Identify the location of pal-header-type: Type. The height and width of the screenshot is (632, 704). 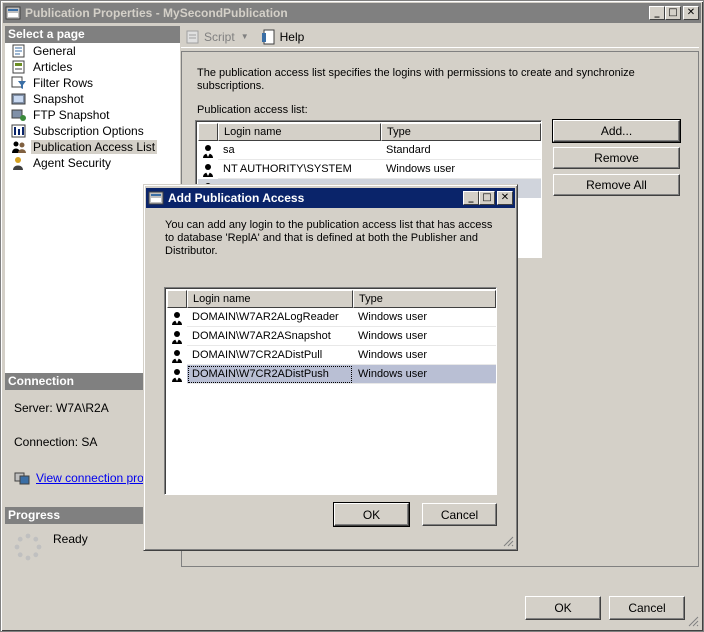
(461, 132).